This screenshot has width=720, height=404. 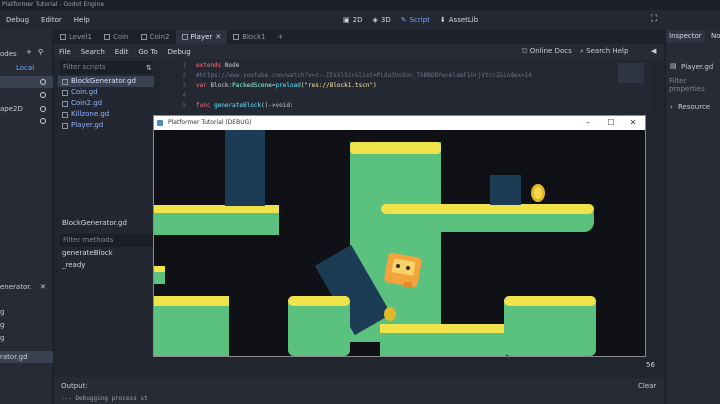 I want to click on clear-output-button: Clear, so click(x=647, y=386).